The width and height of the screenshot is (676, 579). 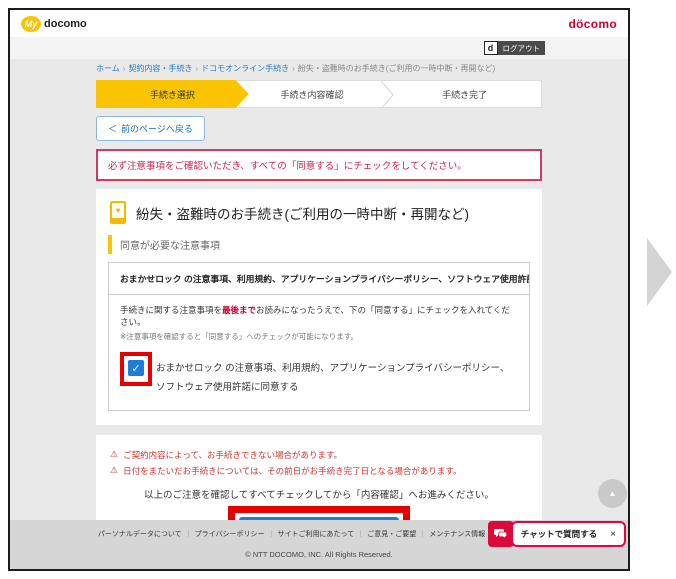 I want to click on scroll-to-top-button: ▲, so click(x=612, y=493).